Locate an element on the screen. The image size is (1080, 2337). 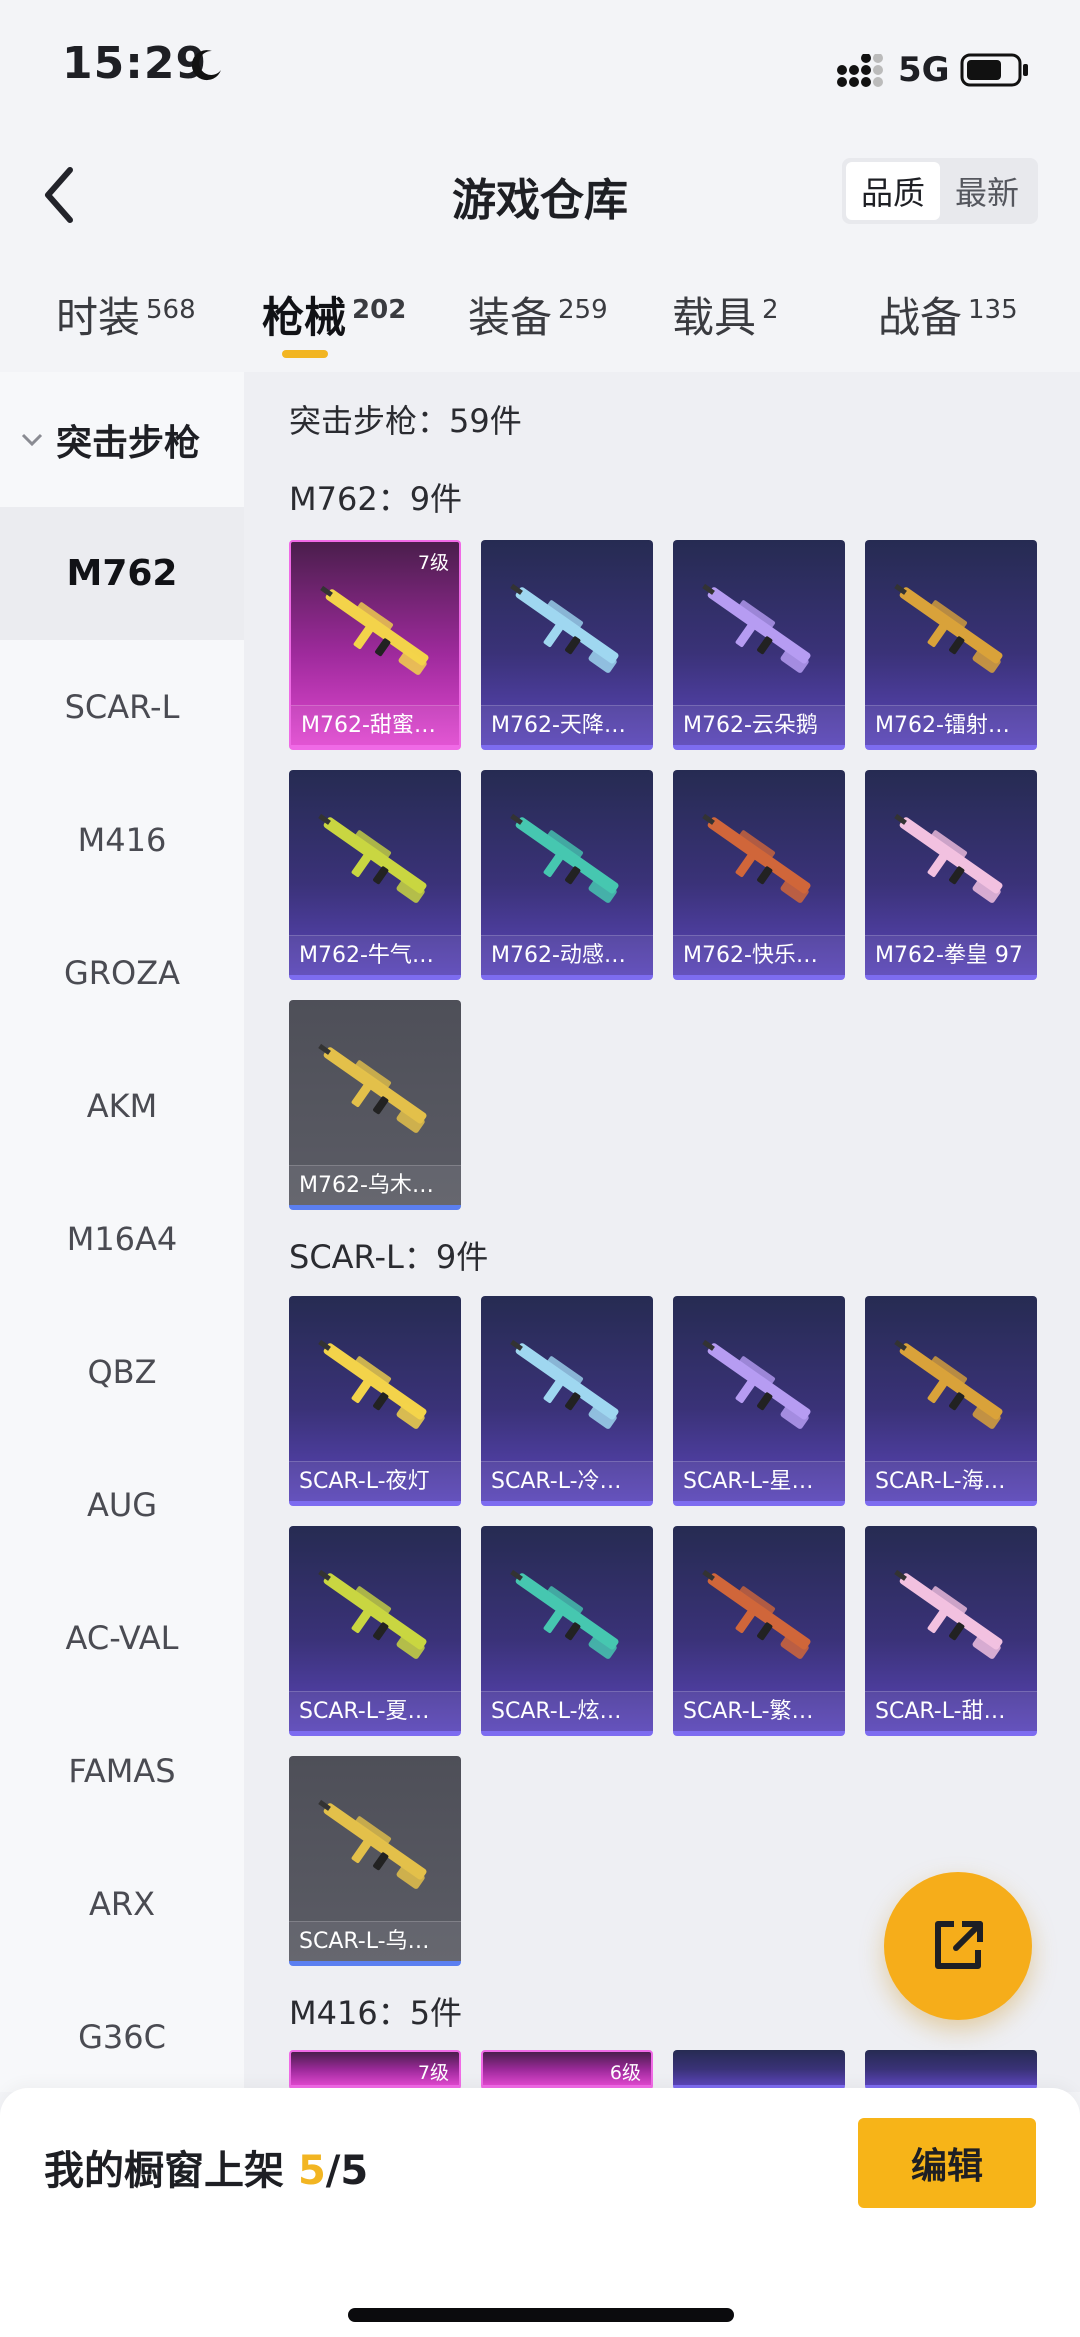
chevron-down-icon is located at coordinates (32, 439).